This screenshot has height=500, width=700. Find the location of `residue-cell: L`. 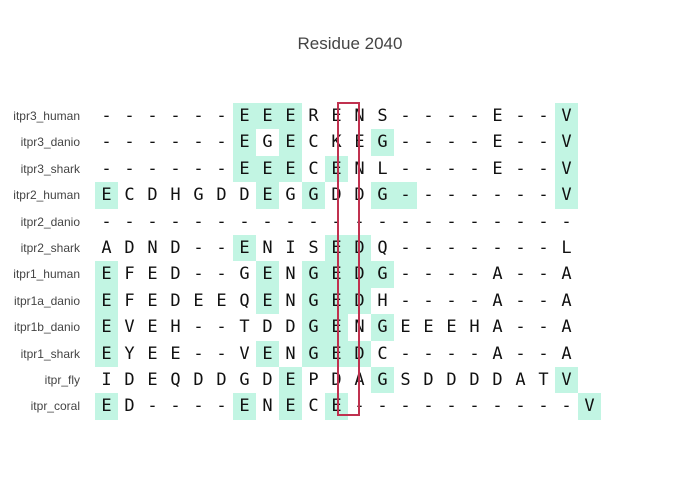

residue-cell: L is located at coordinates (382, 168).